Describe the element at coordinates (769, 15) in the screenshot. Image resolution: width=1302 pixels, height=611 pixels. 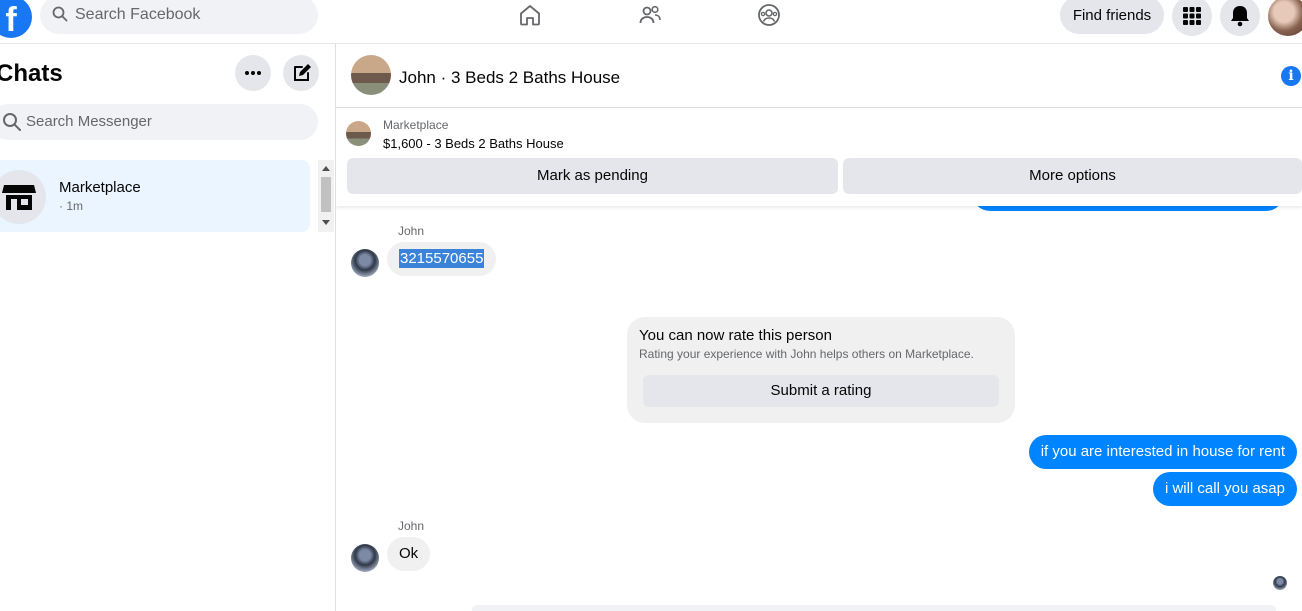
I see `groups-icon` at that location.